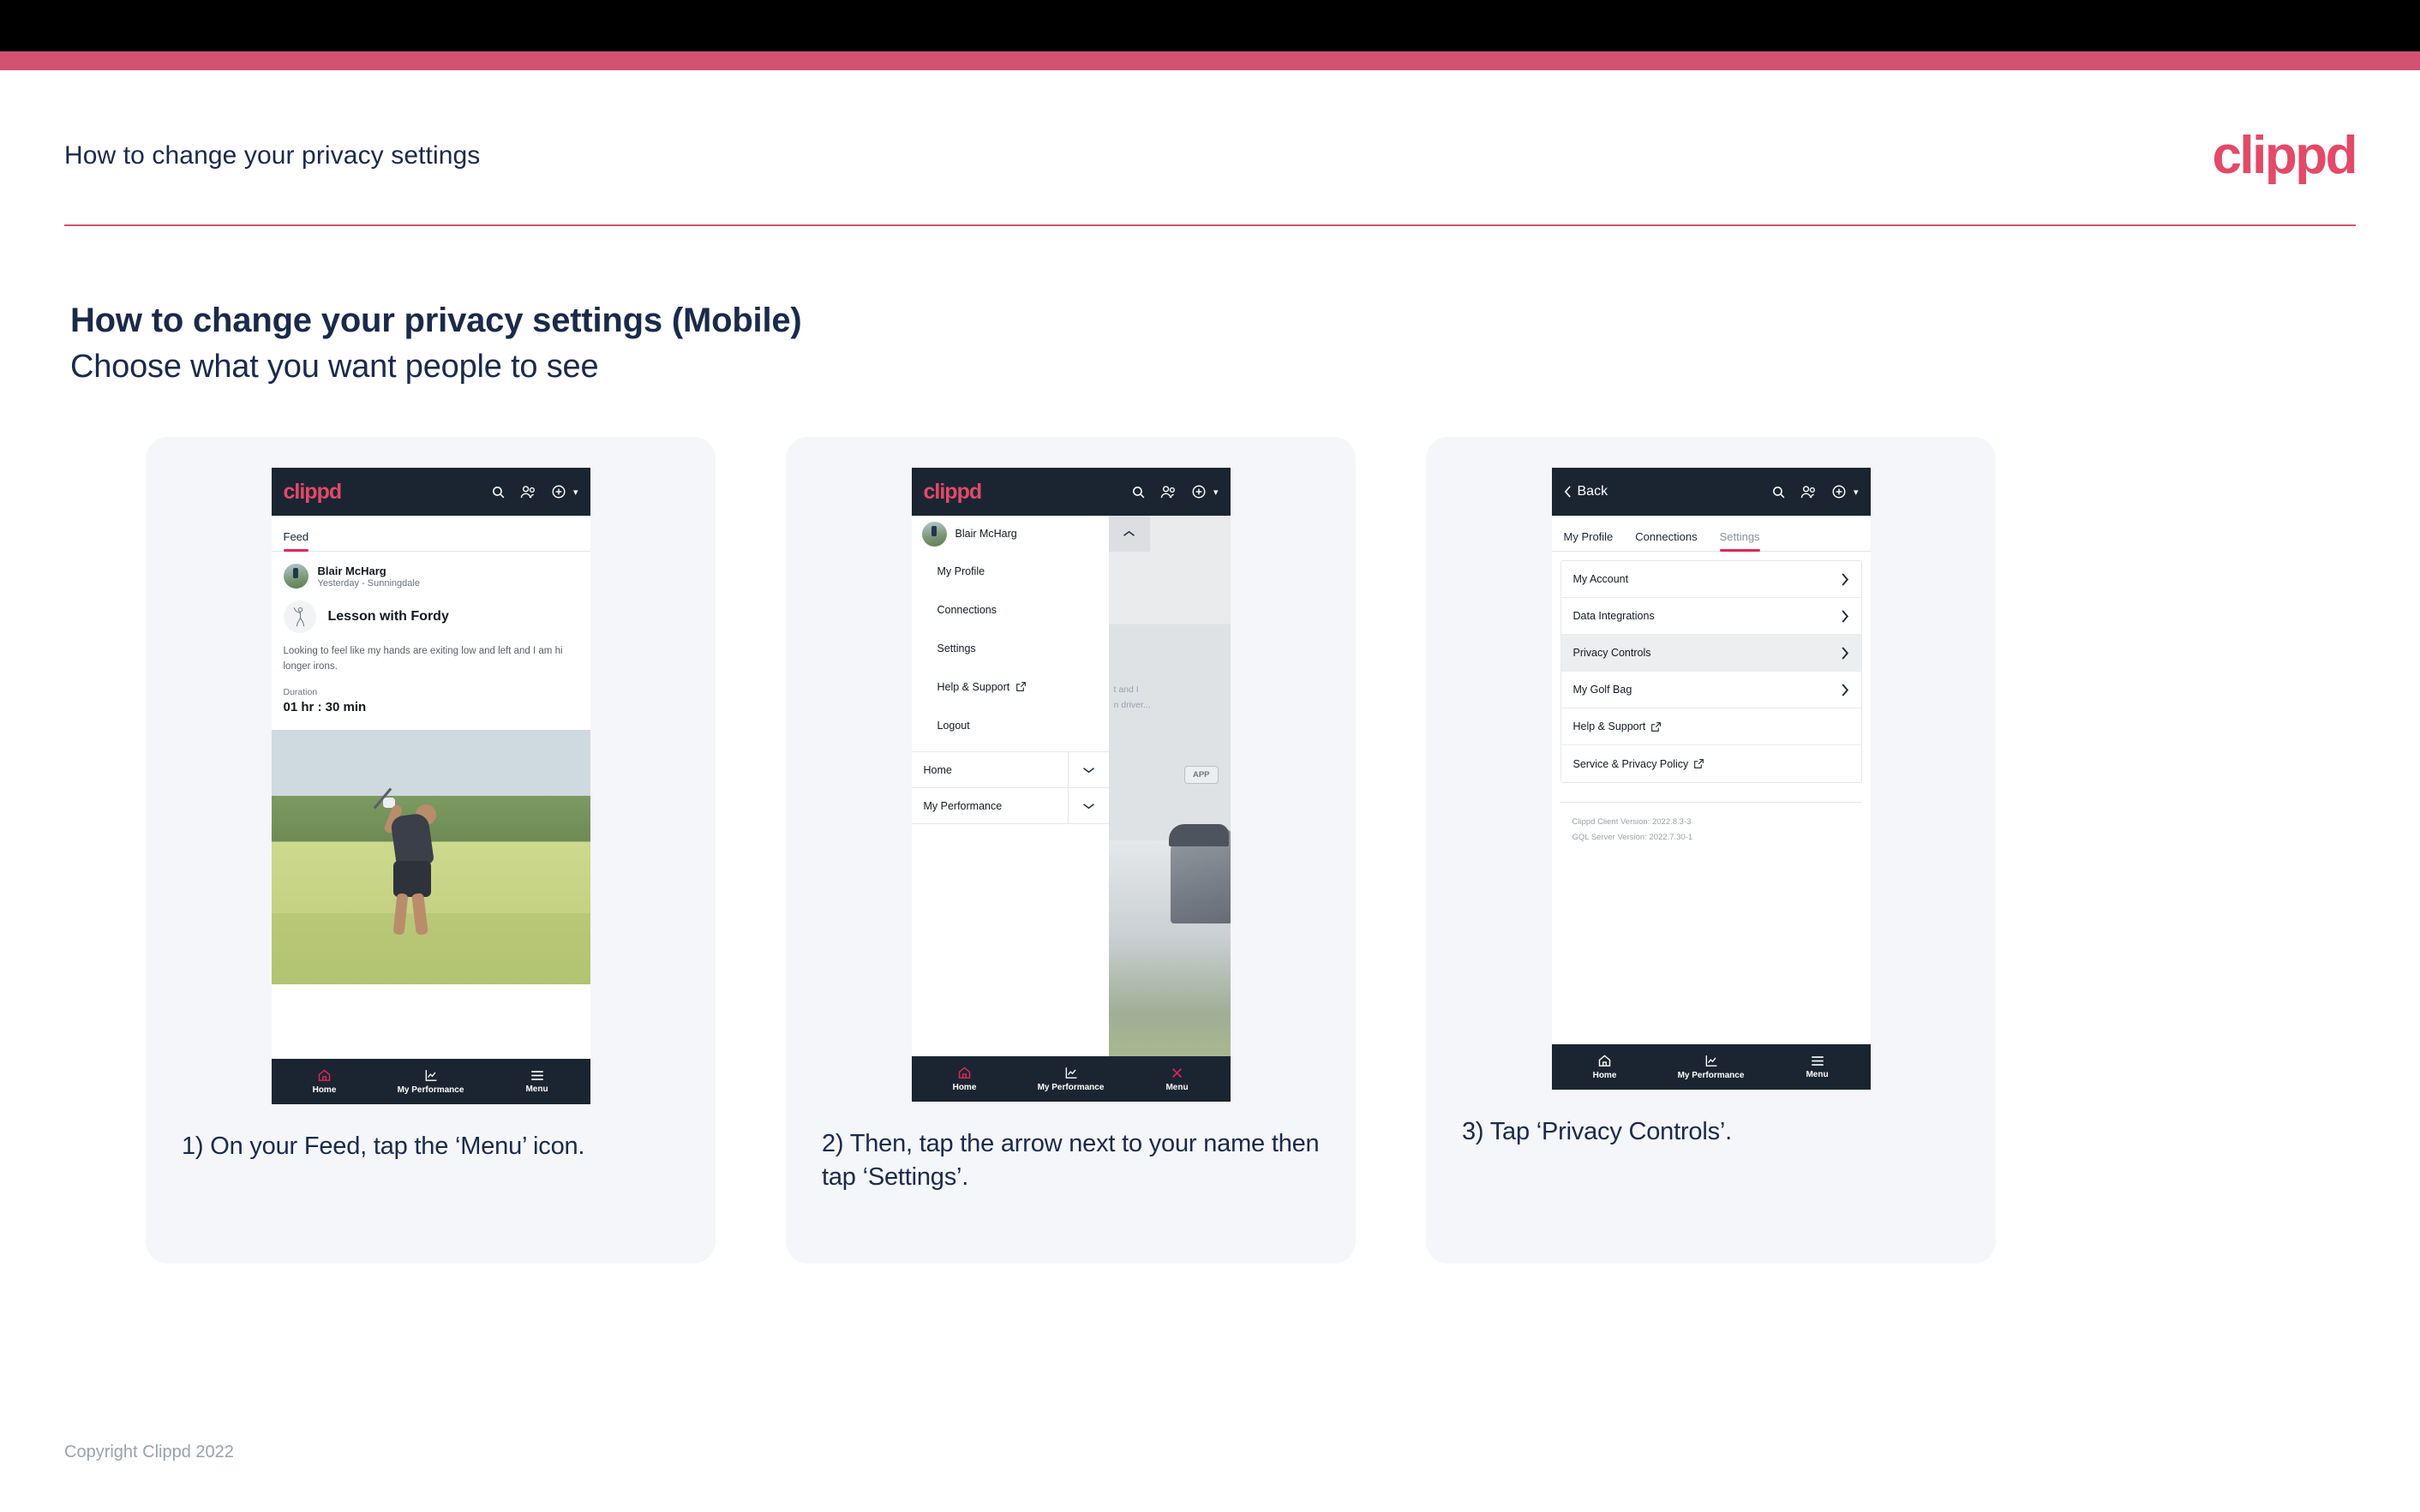  I want to click on drawer-section-home: Home, so click(1010, 770).